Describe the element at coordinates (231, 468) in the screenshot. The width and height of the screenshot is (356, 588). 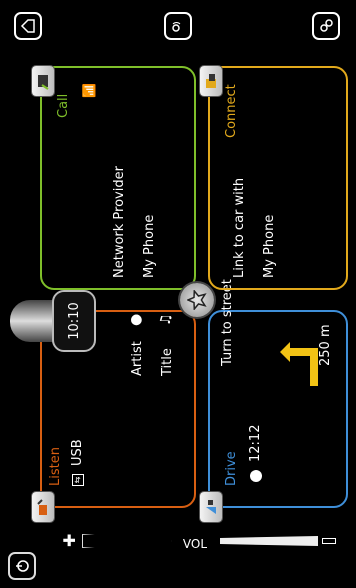
I see `drive-header: Drive` at that location.